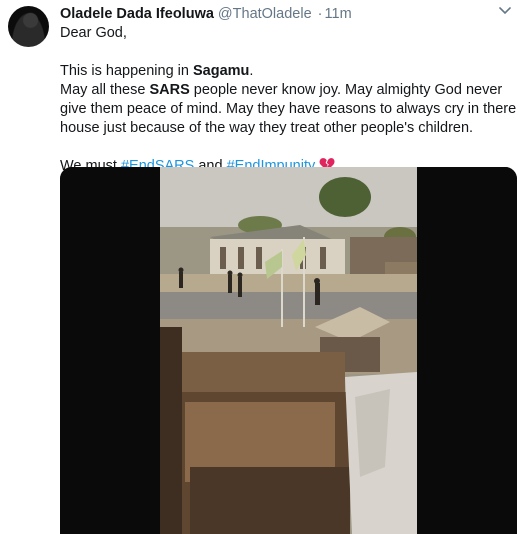 The image size is (527, 534). What do you see at coordinates (291, 33) in the screenshot?
I see `tweet-line: Dear God,` at bounding box center [291, 33].